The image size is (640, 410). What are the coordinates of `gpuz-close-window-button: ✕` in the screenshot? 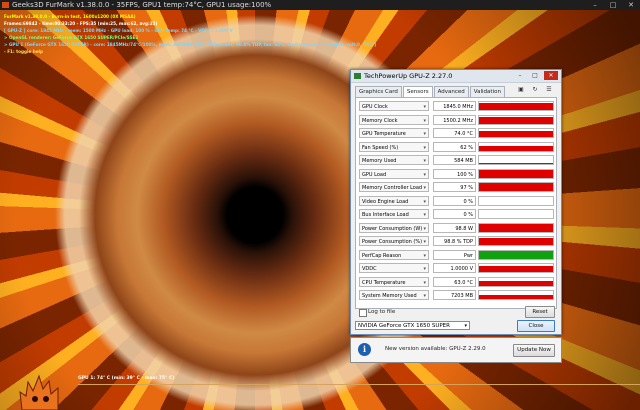 It's located at (551, 75).